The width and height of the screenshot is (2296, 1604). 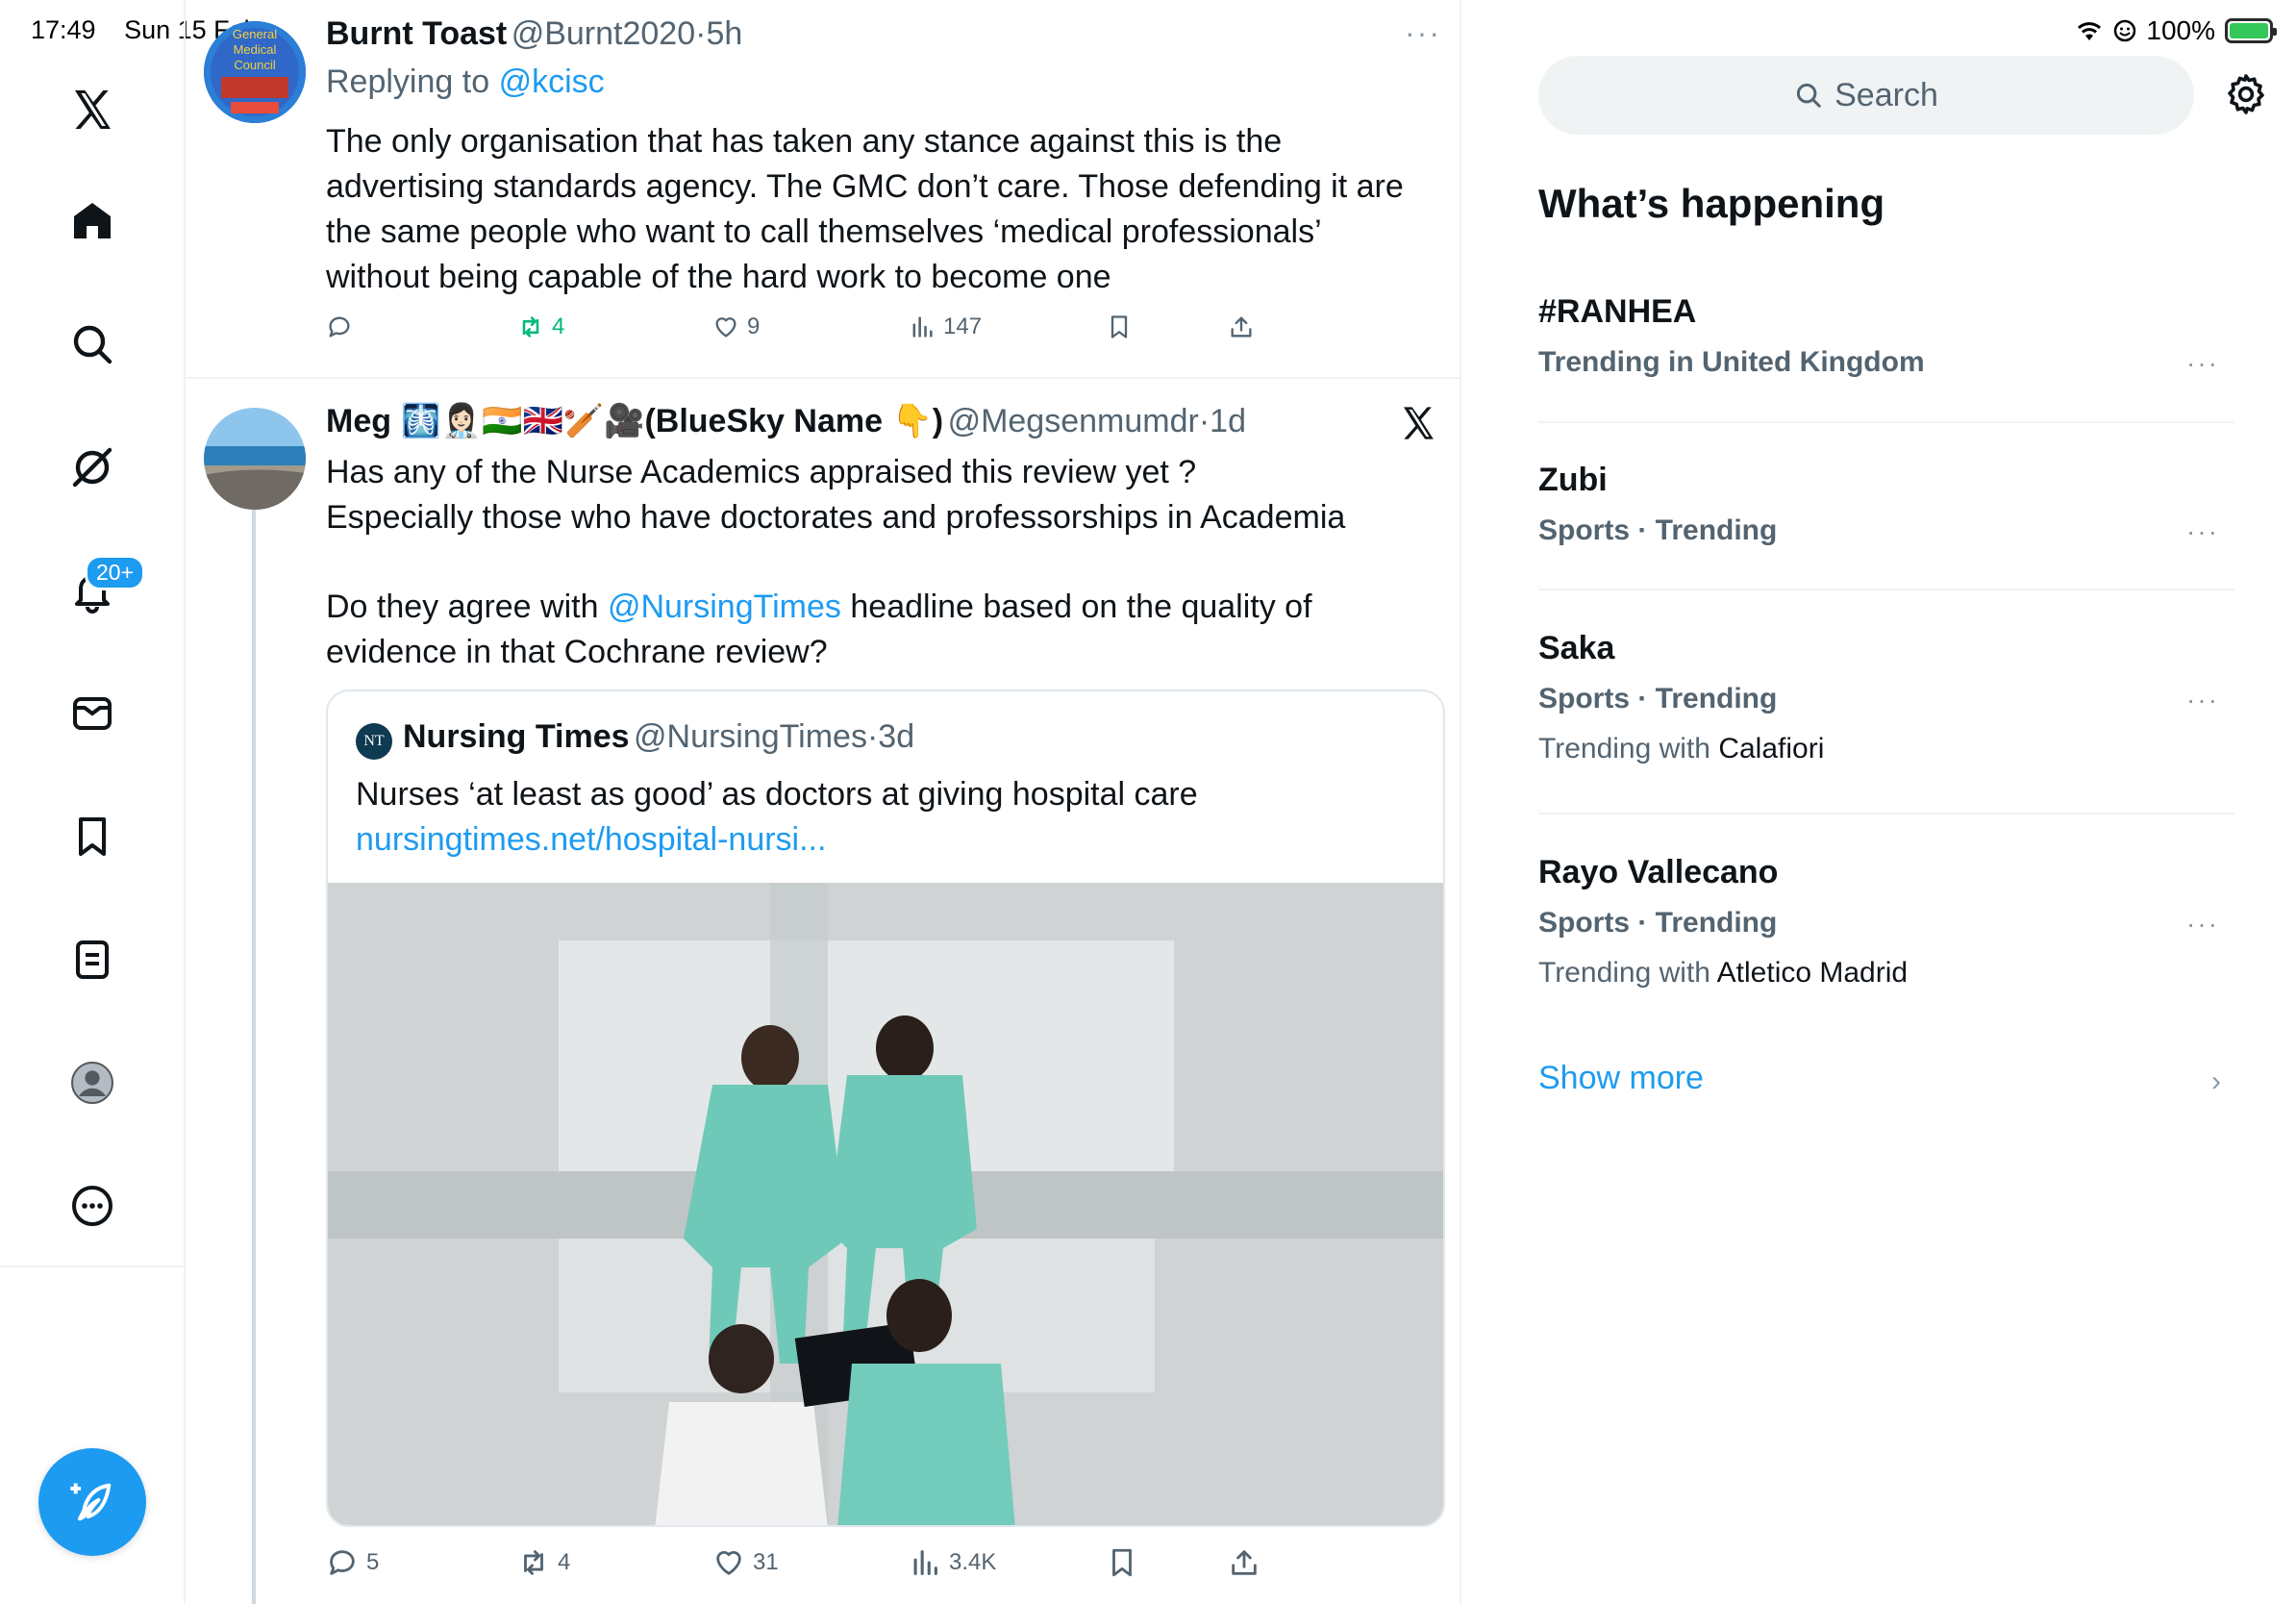 I want to click on tweet1-header: Burnt Toast @Burnt2020·5h, so click(x=534, y=34).